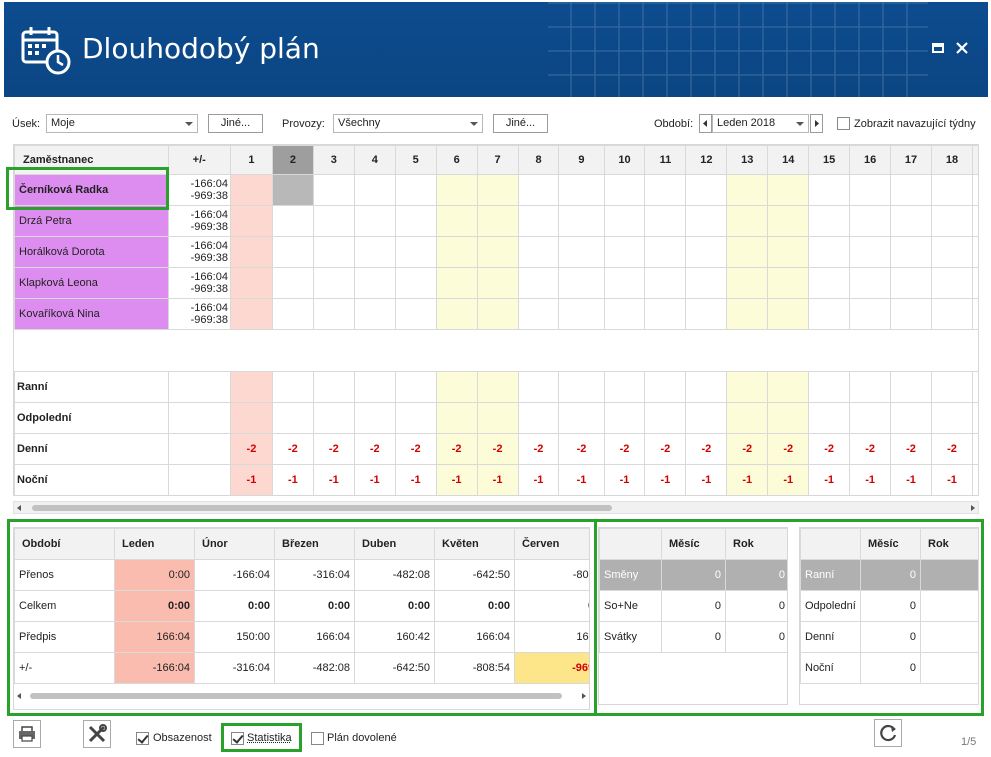 The image size is (991, 757). Describe the element at coordinates (474, 544) in the screenshot. I see `stats-header: Květen` at that location.